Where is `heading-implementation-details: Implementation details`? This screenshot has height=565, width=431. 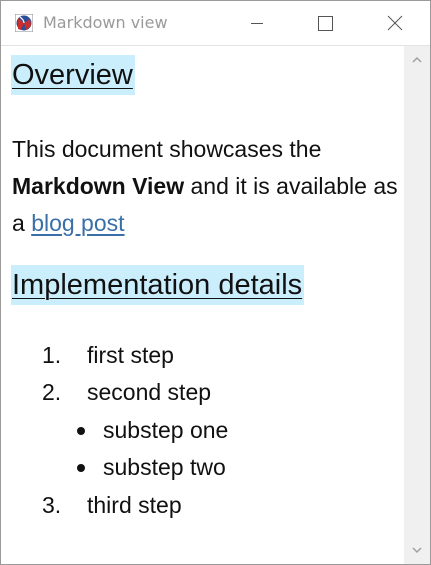 heading-implementation-details: Implementation details is located at coordinates (158, 285).